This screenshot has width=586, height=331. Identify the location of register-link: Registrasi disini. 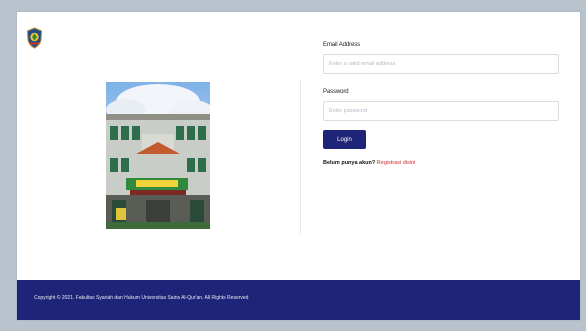
(396, 163).